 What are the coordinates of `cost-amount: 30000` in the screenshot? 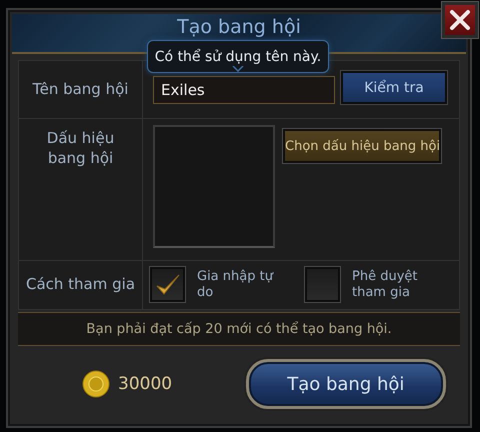 It's located at (145, 384).